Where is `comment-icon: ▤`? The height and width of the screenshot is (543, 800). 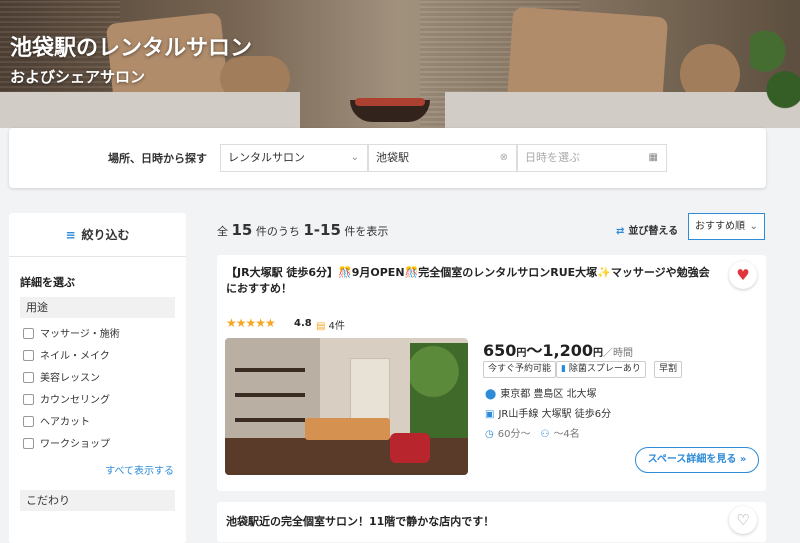 comment-icon: ▤ is located at coordinates (321, 326).